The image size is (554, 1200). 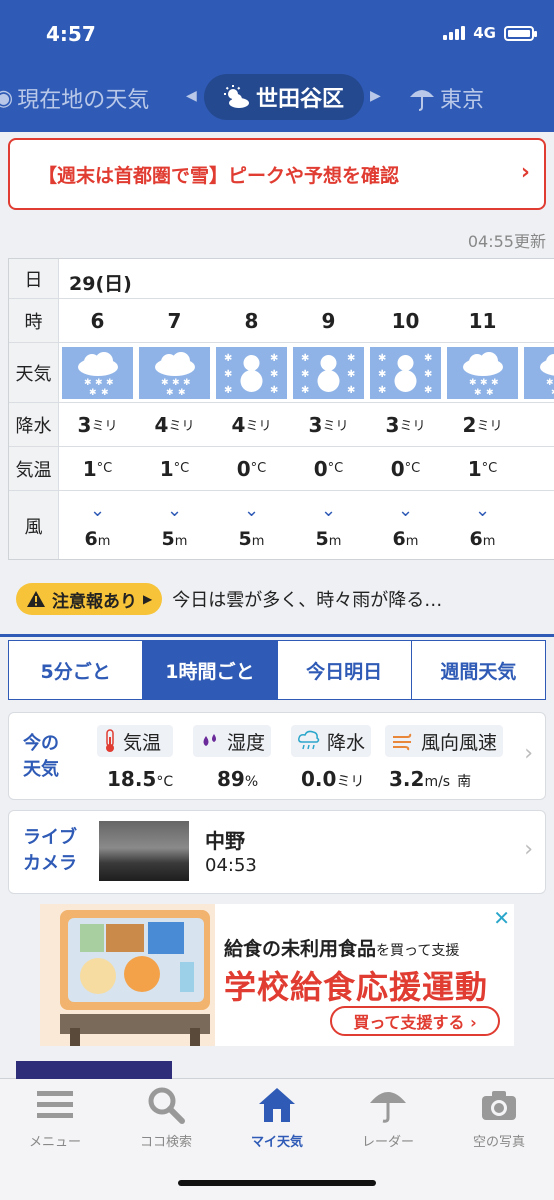 I want to click on tab-weekly: 週間天気, so click(x=478, y=670).